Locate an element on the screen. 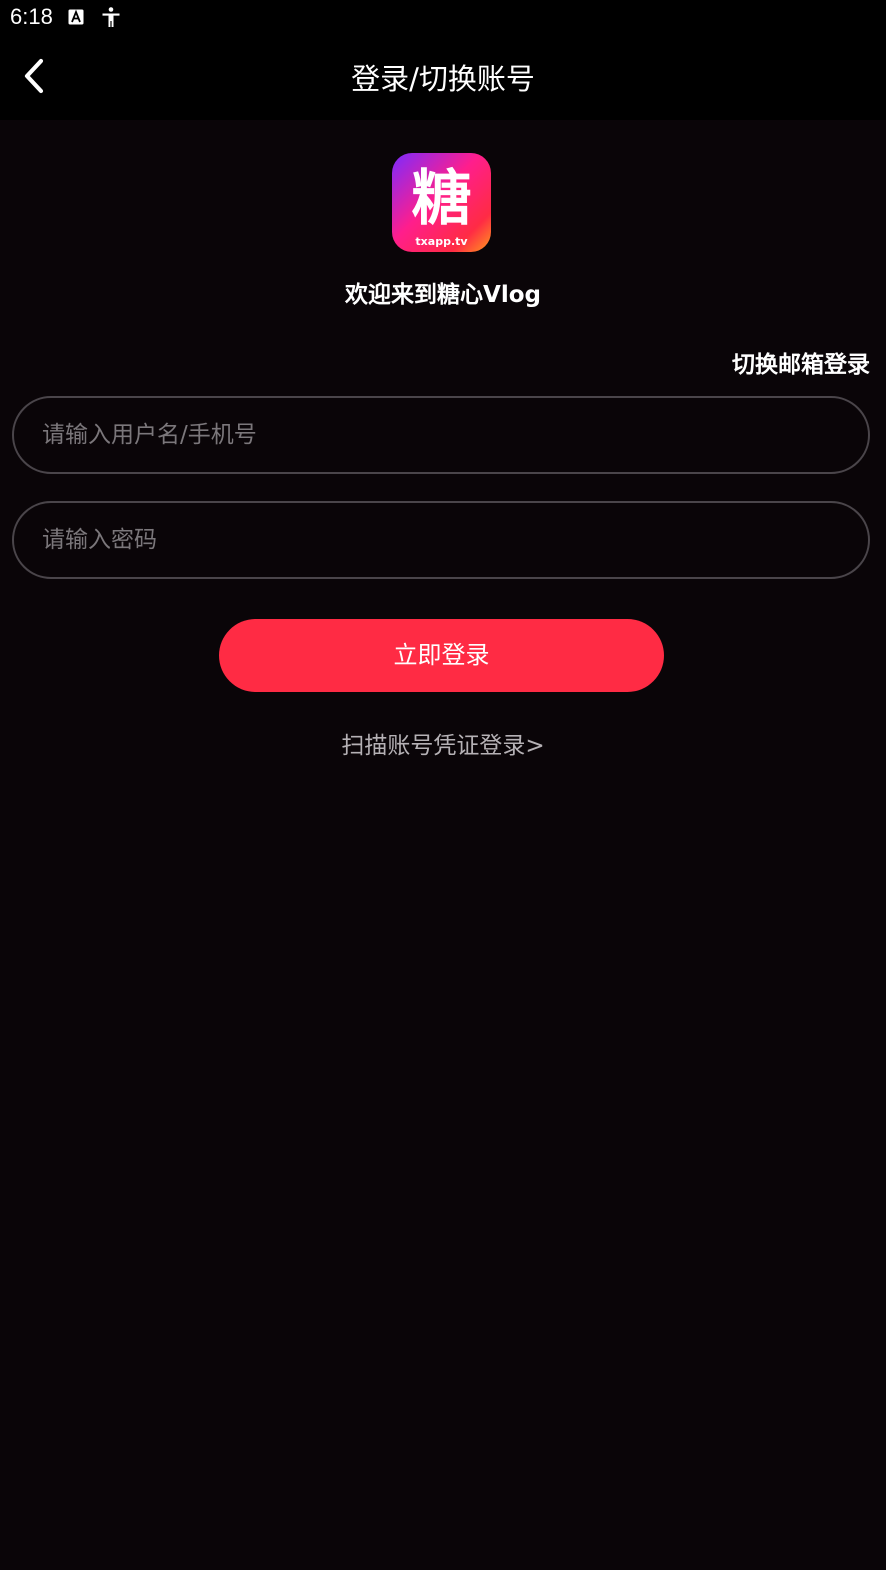  status-bar: 6:18 is located at coordinates (443, 19).